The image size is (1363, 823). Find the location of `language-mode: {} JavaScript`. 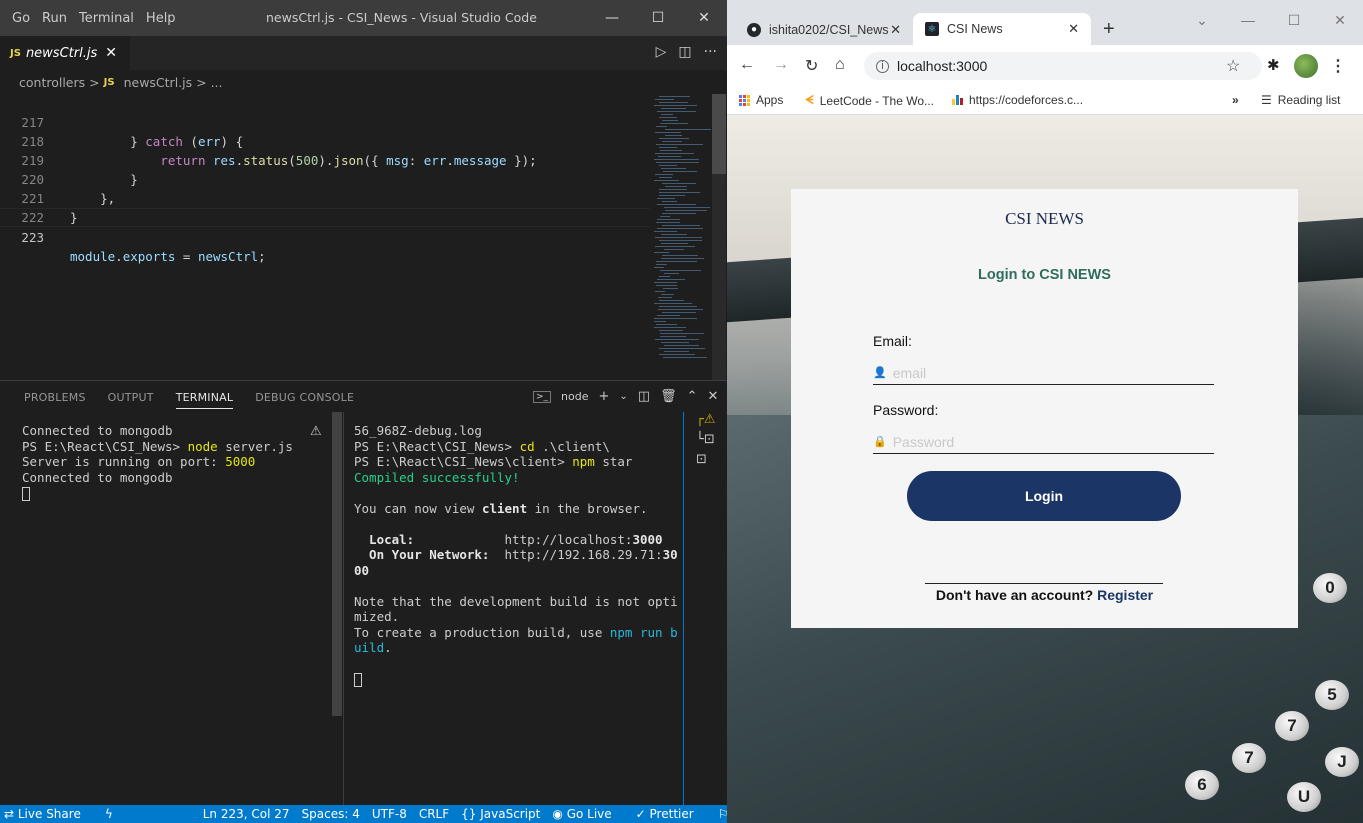

language-mode: {} JavaScript is located at coordinates (500, 814).